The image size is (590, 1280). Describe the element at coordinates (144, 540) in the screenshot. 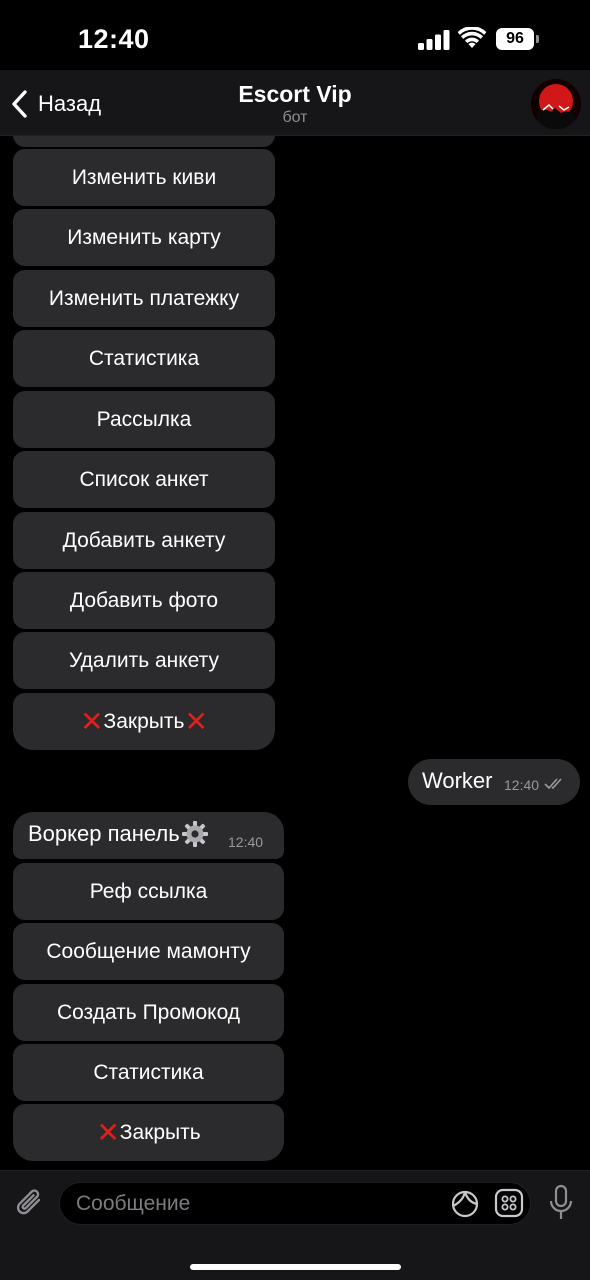

I see `kb-button-add-profile: Добавить анкету` at that location.